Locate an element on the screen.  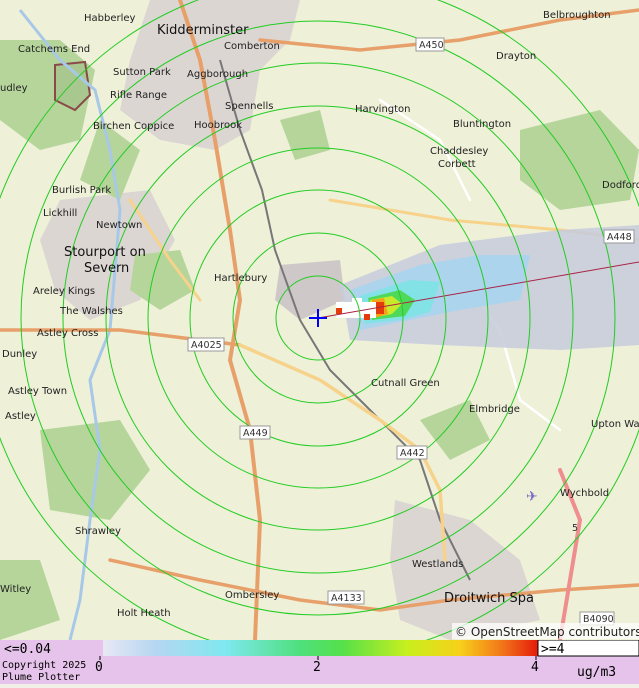
place-label: Corbett is located at coordinates (457, 164).